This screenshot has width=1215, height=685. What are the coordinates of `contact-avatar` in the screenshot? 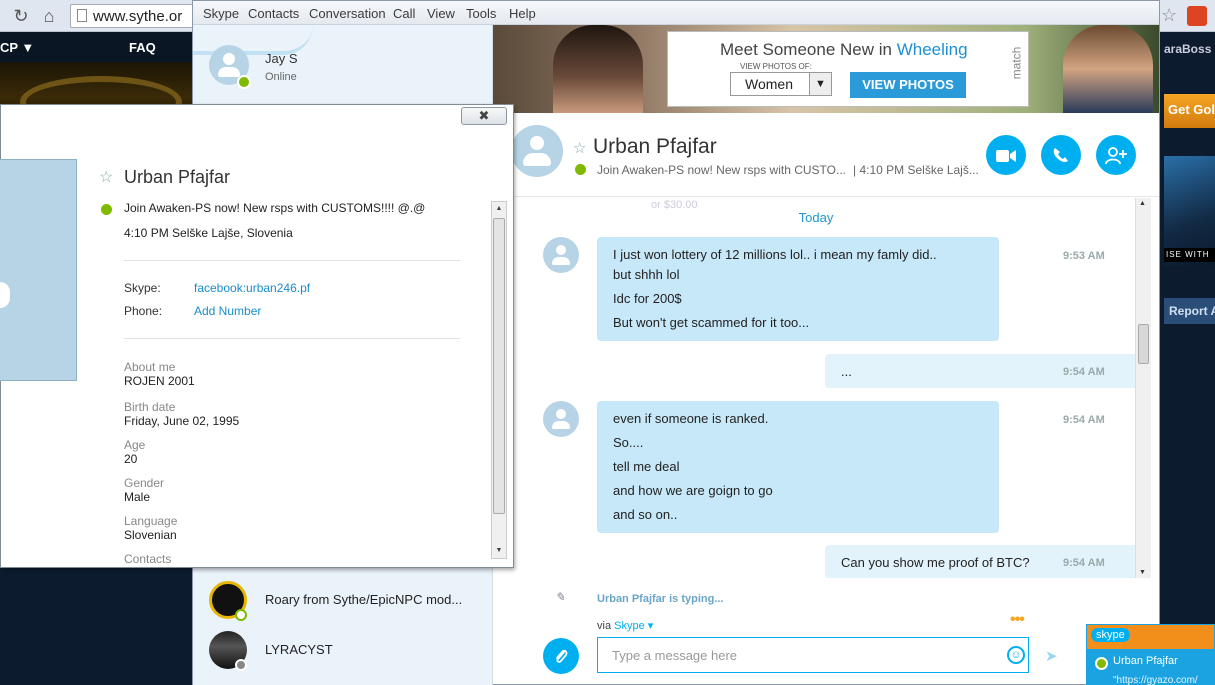 It's located at (537, 151).